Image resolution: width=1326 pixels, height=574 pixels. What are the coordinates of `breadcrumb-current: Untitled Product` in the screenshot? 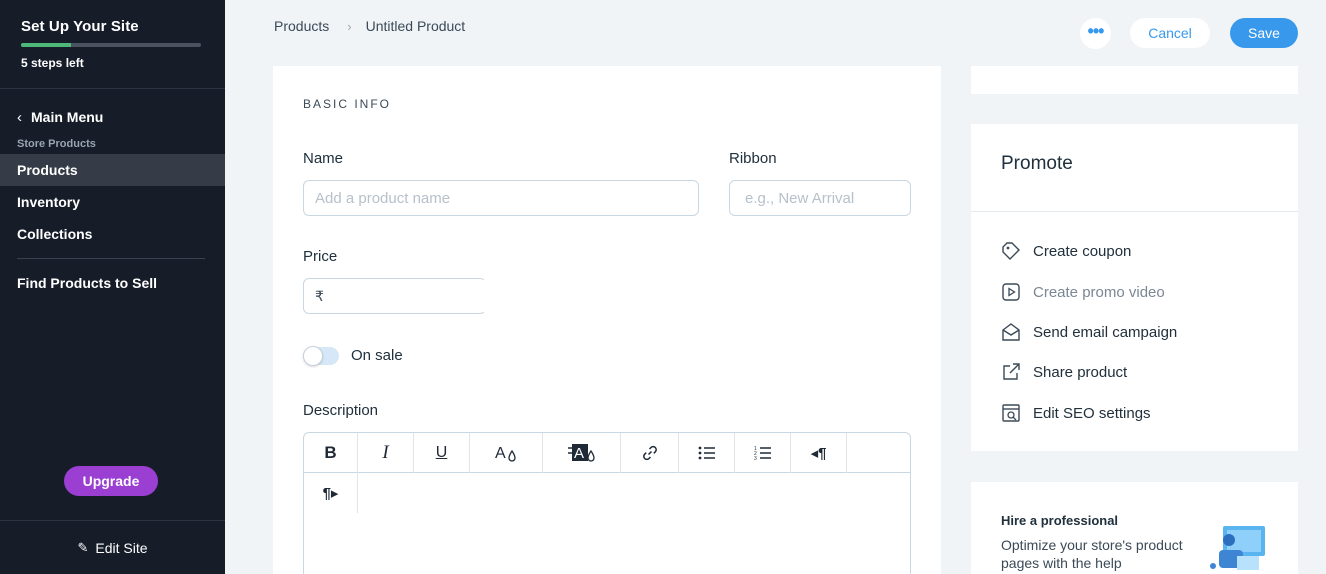 It's located at (415, 26).